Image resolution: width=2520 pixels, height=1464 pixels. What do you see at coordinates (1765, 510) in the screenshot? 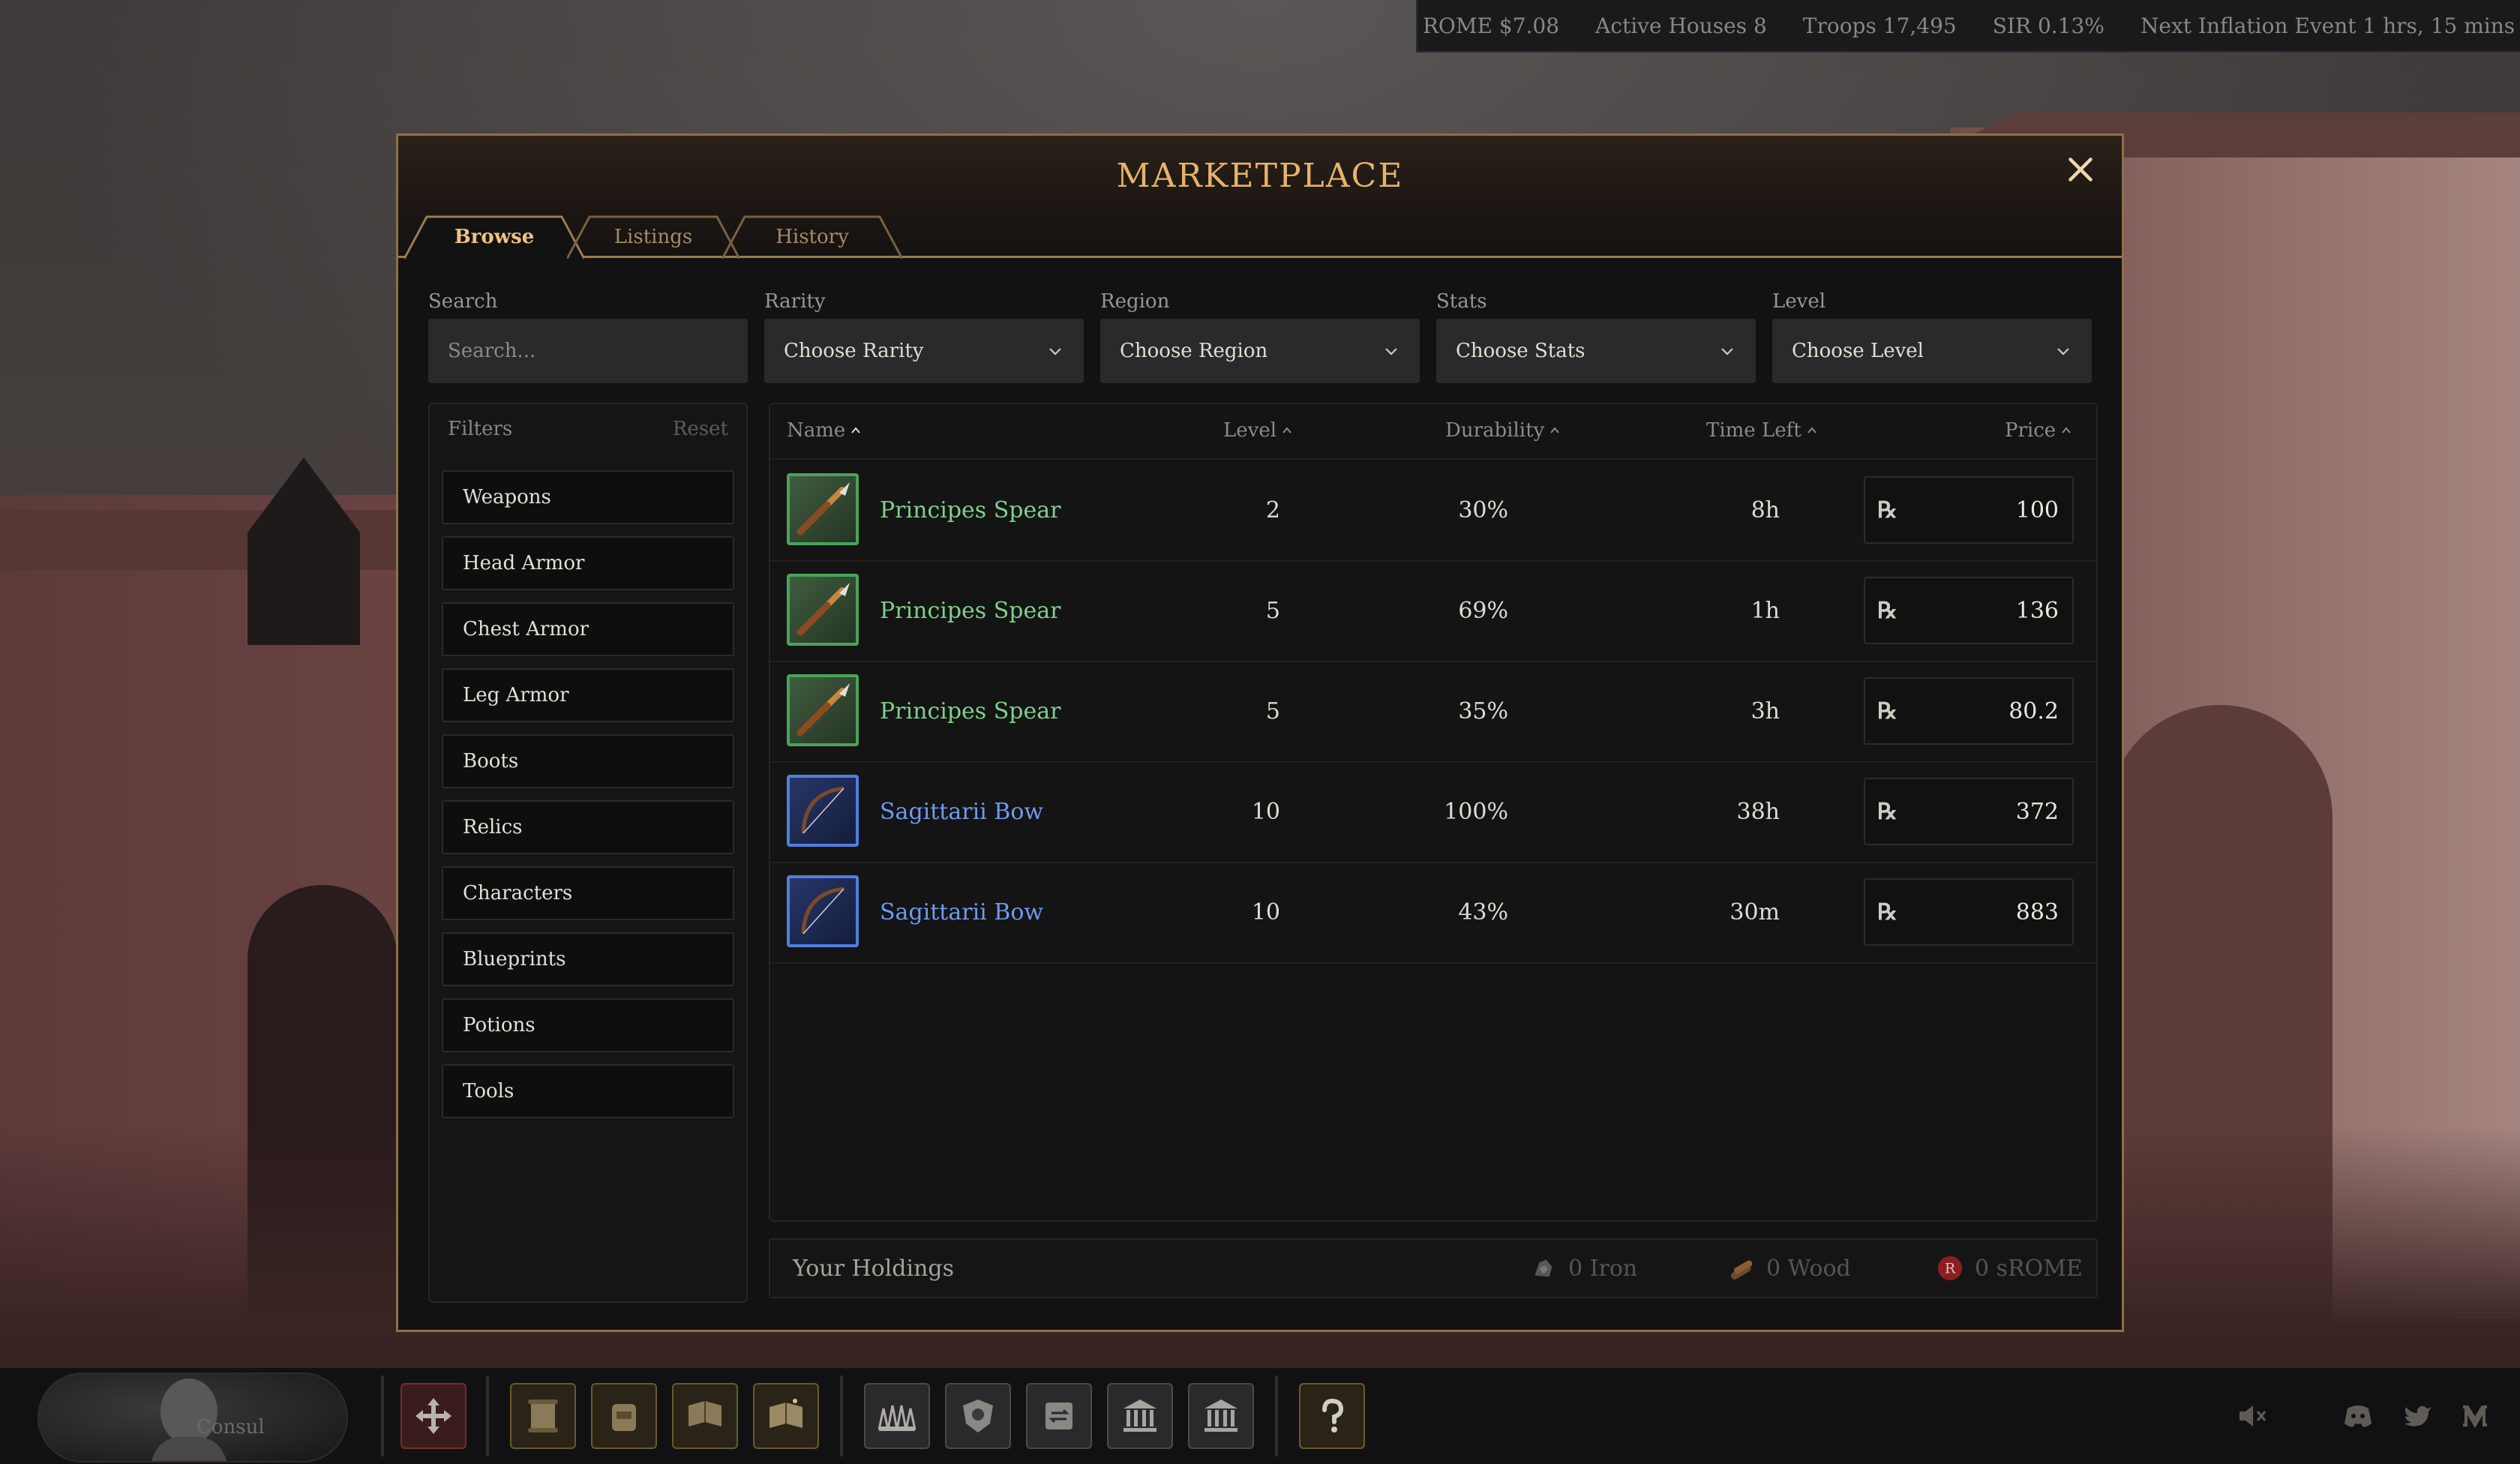
I see `item-time-left: 8h` at bounding box center [1765, 510].